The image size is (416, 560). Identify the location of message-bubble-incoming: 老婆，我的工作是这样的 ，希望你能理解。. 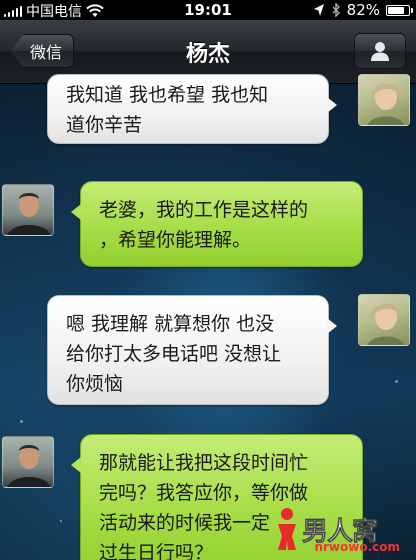
(217, 224).